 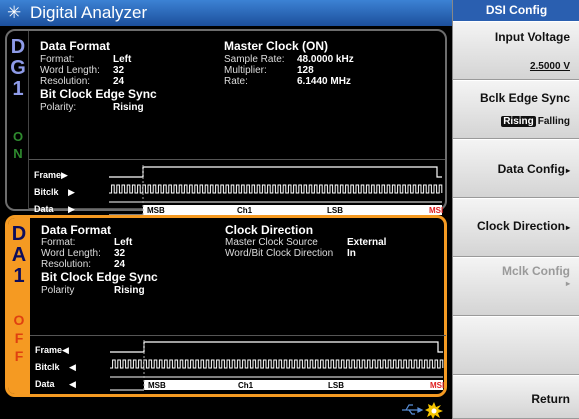 I want to click on word-bit-clock-direction-value: In, so click(x=351, y=253).